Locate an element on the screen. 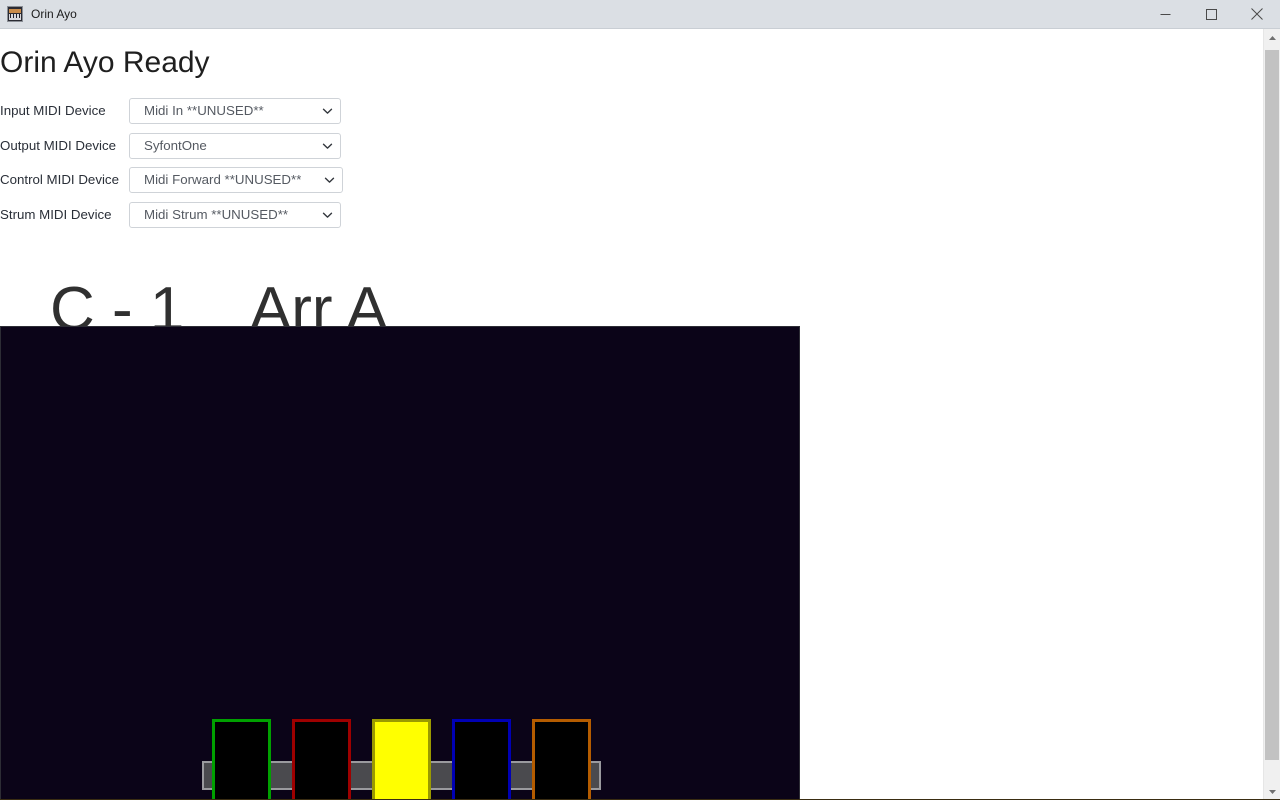 The width and height of the screenshot is (1280, 800). scroll-up-icon is located at coordinates (1272, 37).